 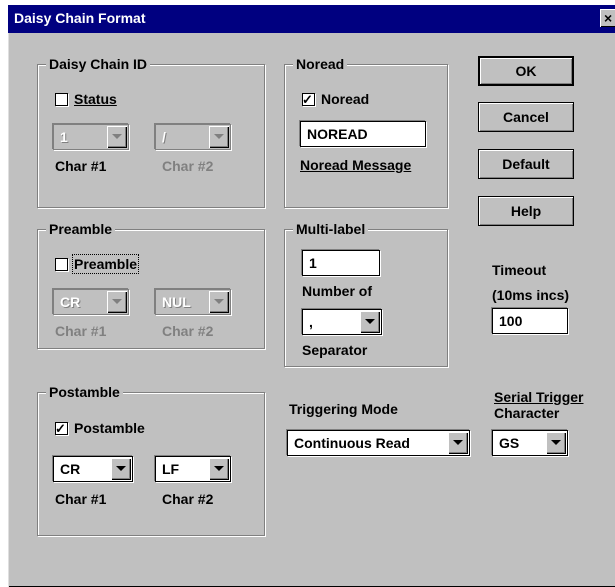 I want to click on daisy-char2-combo: /, so click(x=193, y=137).